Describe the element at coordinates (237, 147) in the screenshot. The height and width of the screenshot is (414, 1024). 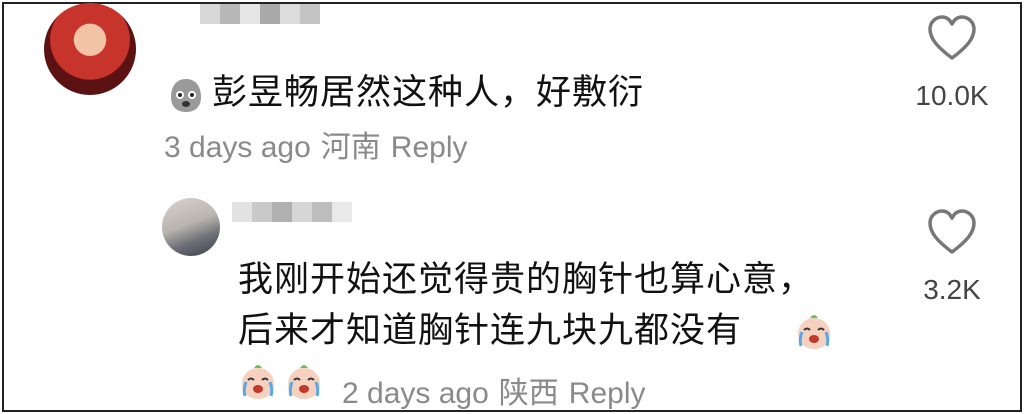
I see `comment-time: 3 days ago` at that location.